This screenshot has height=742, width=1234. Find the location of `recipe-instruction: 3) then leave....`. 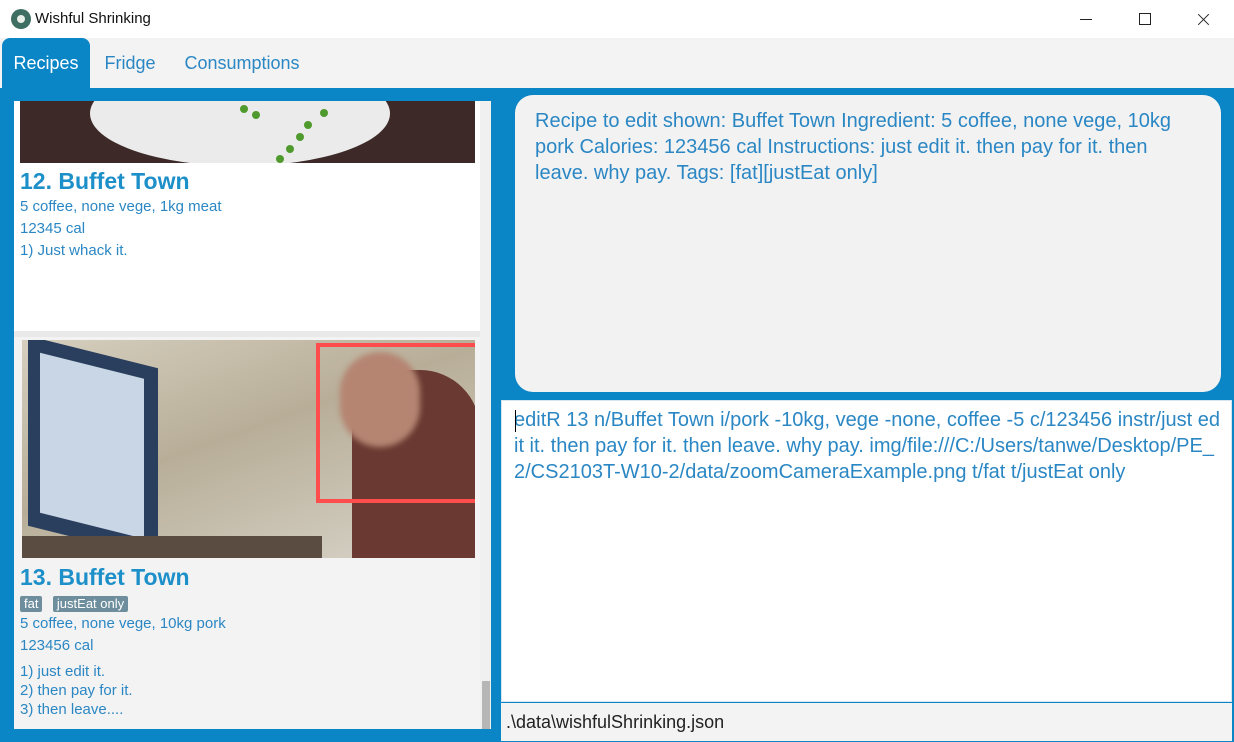

recipe-instruction: 3) then leave.... is located at coordinates (72, 709).